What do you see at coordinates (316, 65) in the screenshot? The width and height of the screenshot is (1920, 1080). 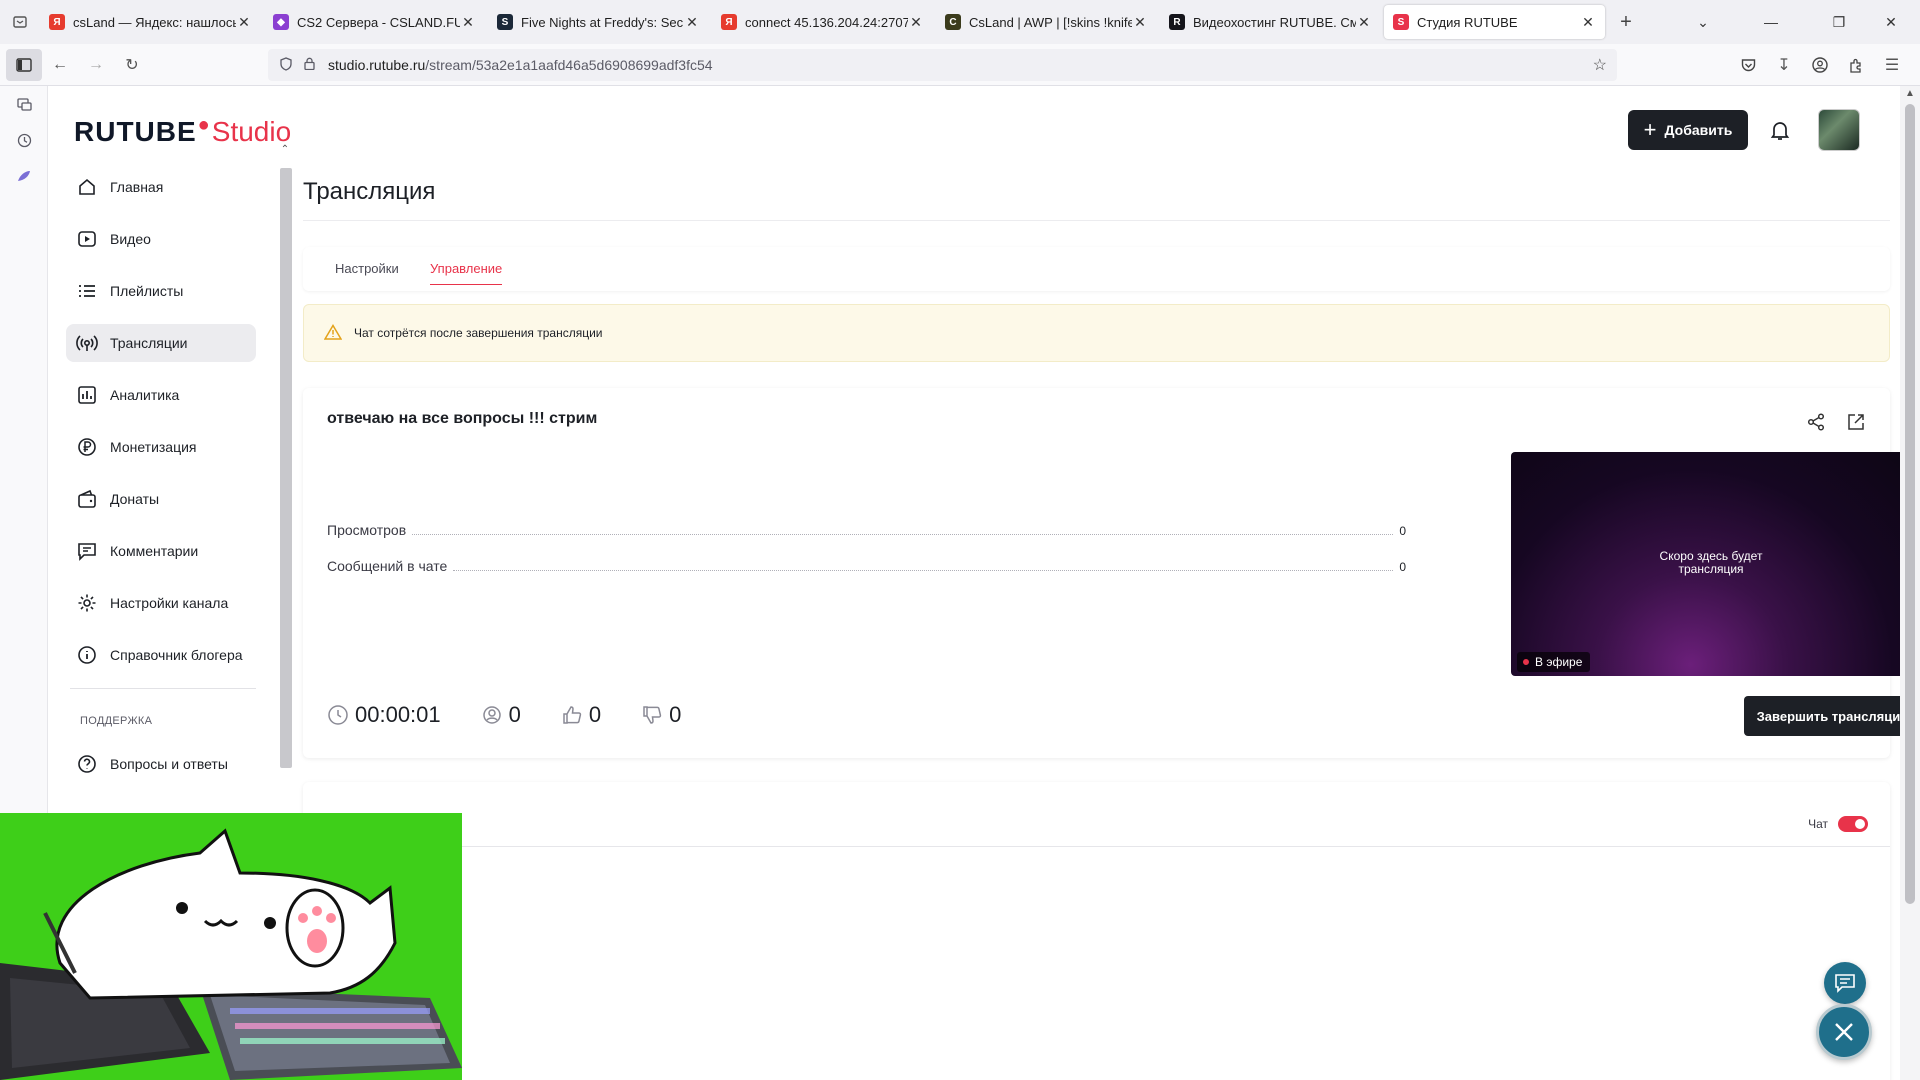 I see `lock-icon` at bounding box center [316, 65].